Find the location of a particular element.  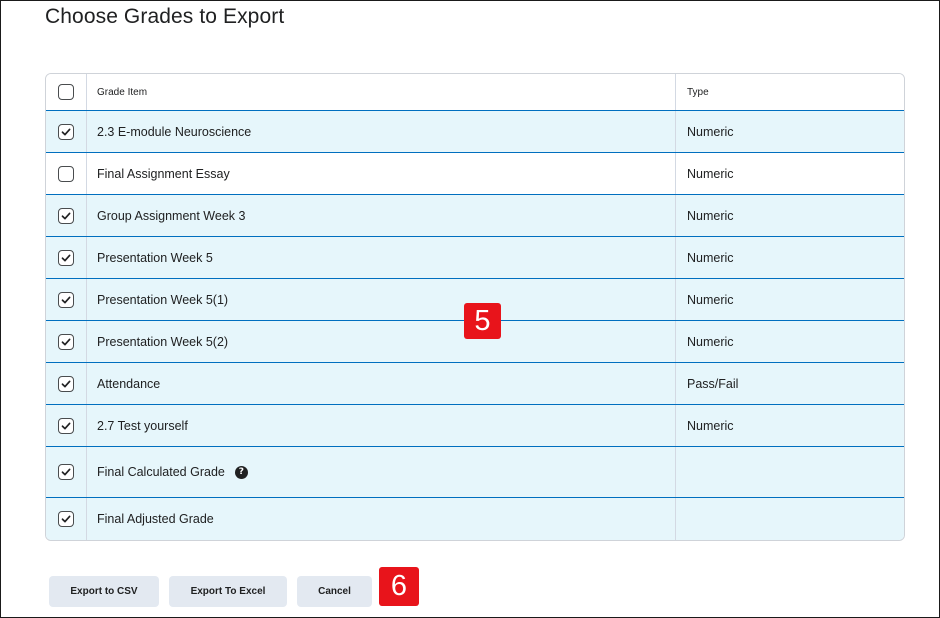

grade-item-name: Presentation Week 5 is located at coordinates (381, 257).